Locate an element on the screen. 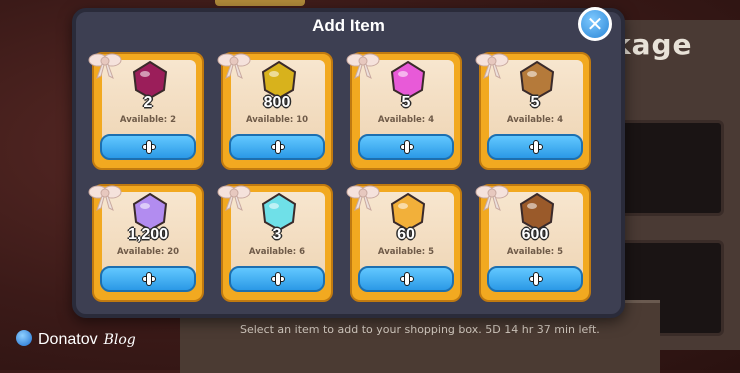 The height and width of the screenshot is (373, 740). item-available: Available: 20 is located at coordinates (148, 252).